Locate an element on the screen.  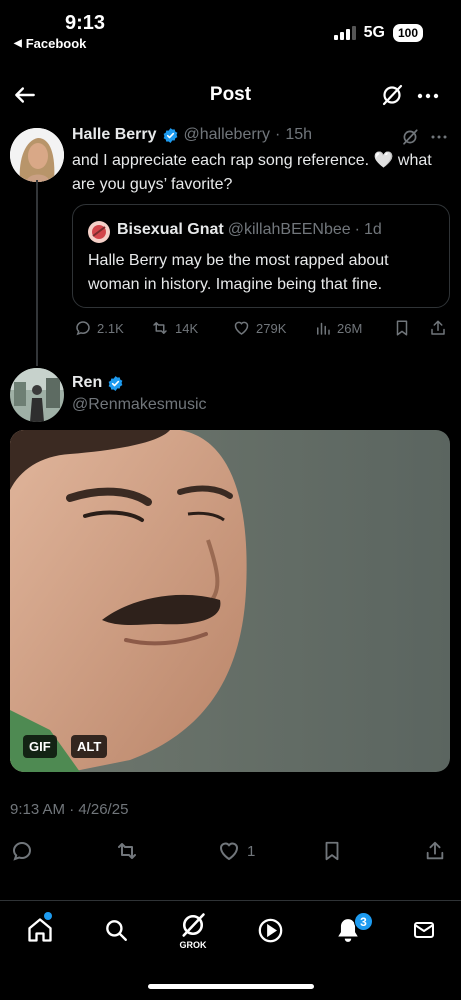
home-icon is located at coordinates (40, 930).